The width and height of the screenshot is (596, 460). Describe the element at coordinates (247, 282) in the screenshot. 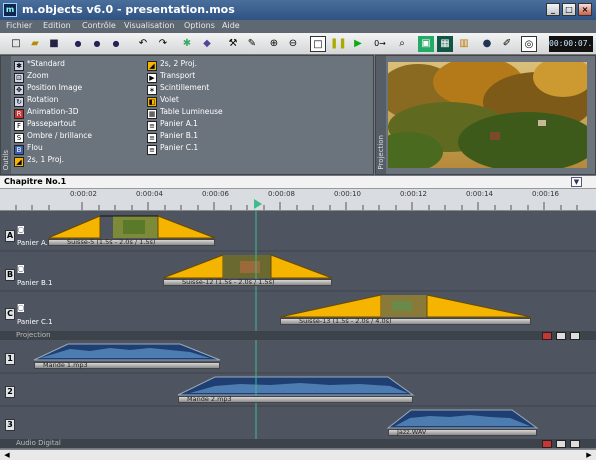

I see `clip-bar-b: Suisse-12 (1.5s - 2.0s / 1.5s)` at that location.